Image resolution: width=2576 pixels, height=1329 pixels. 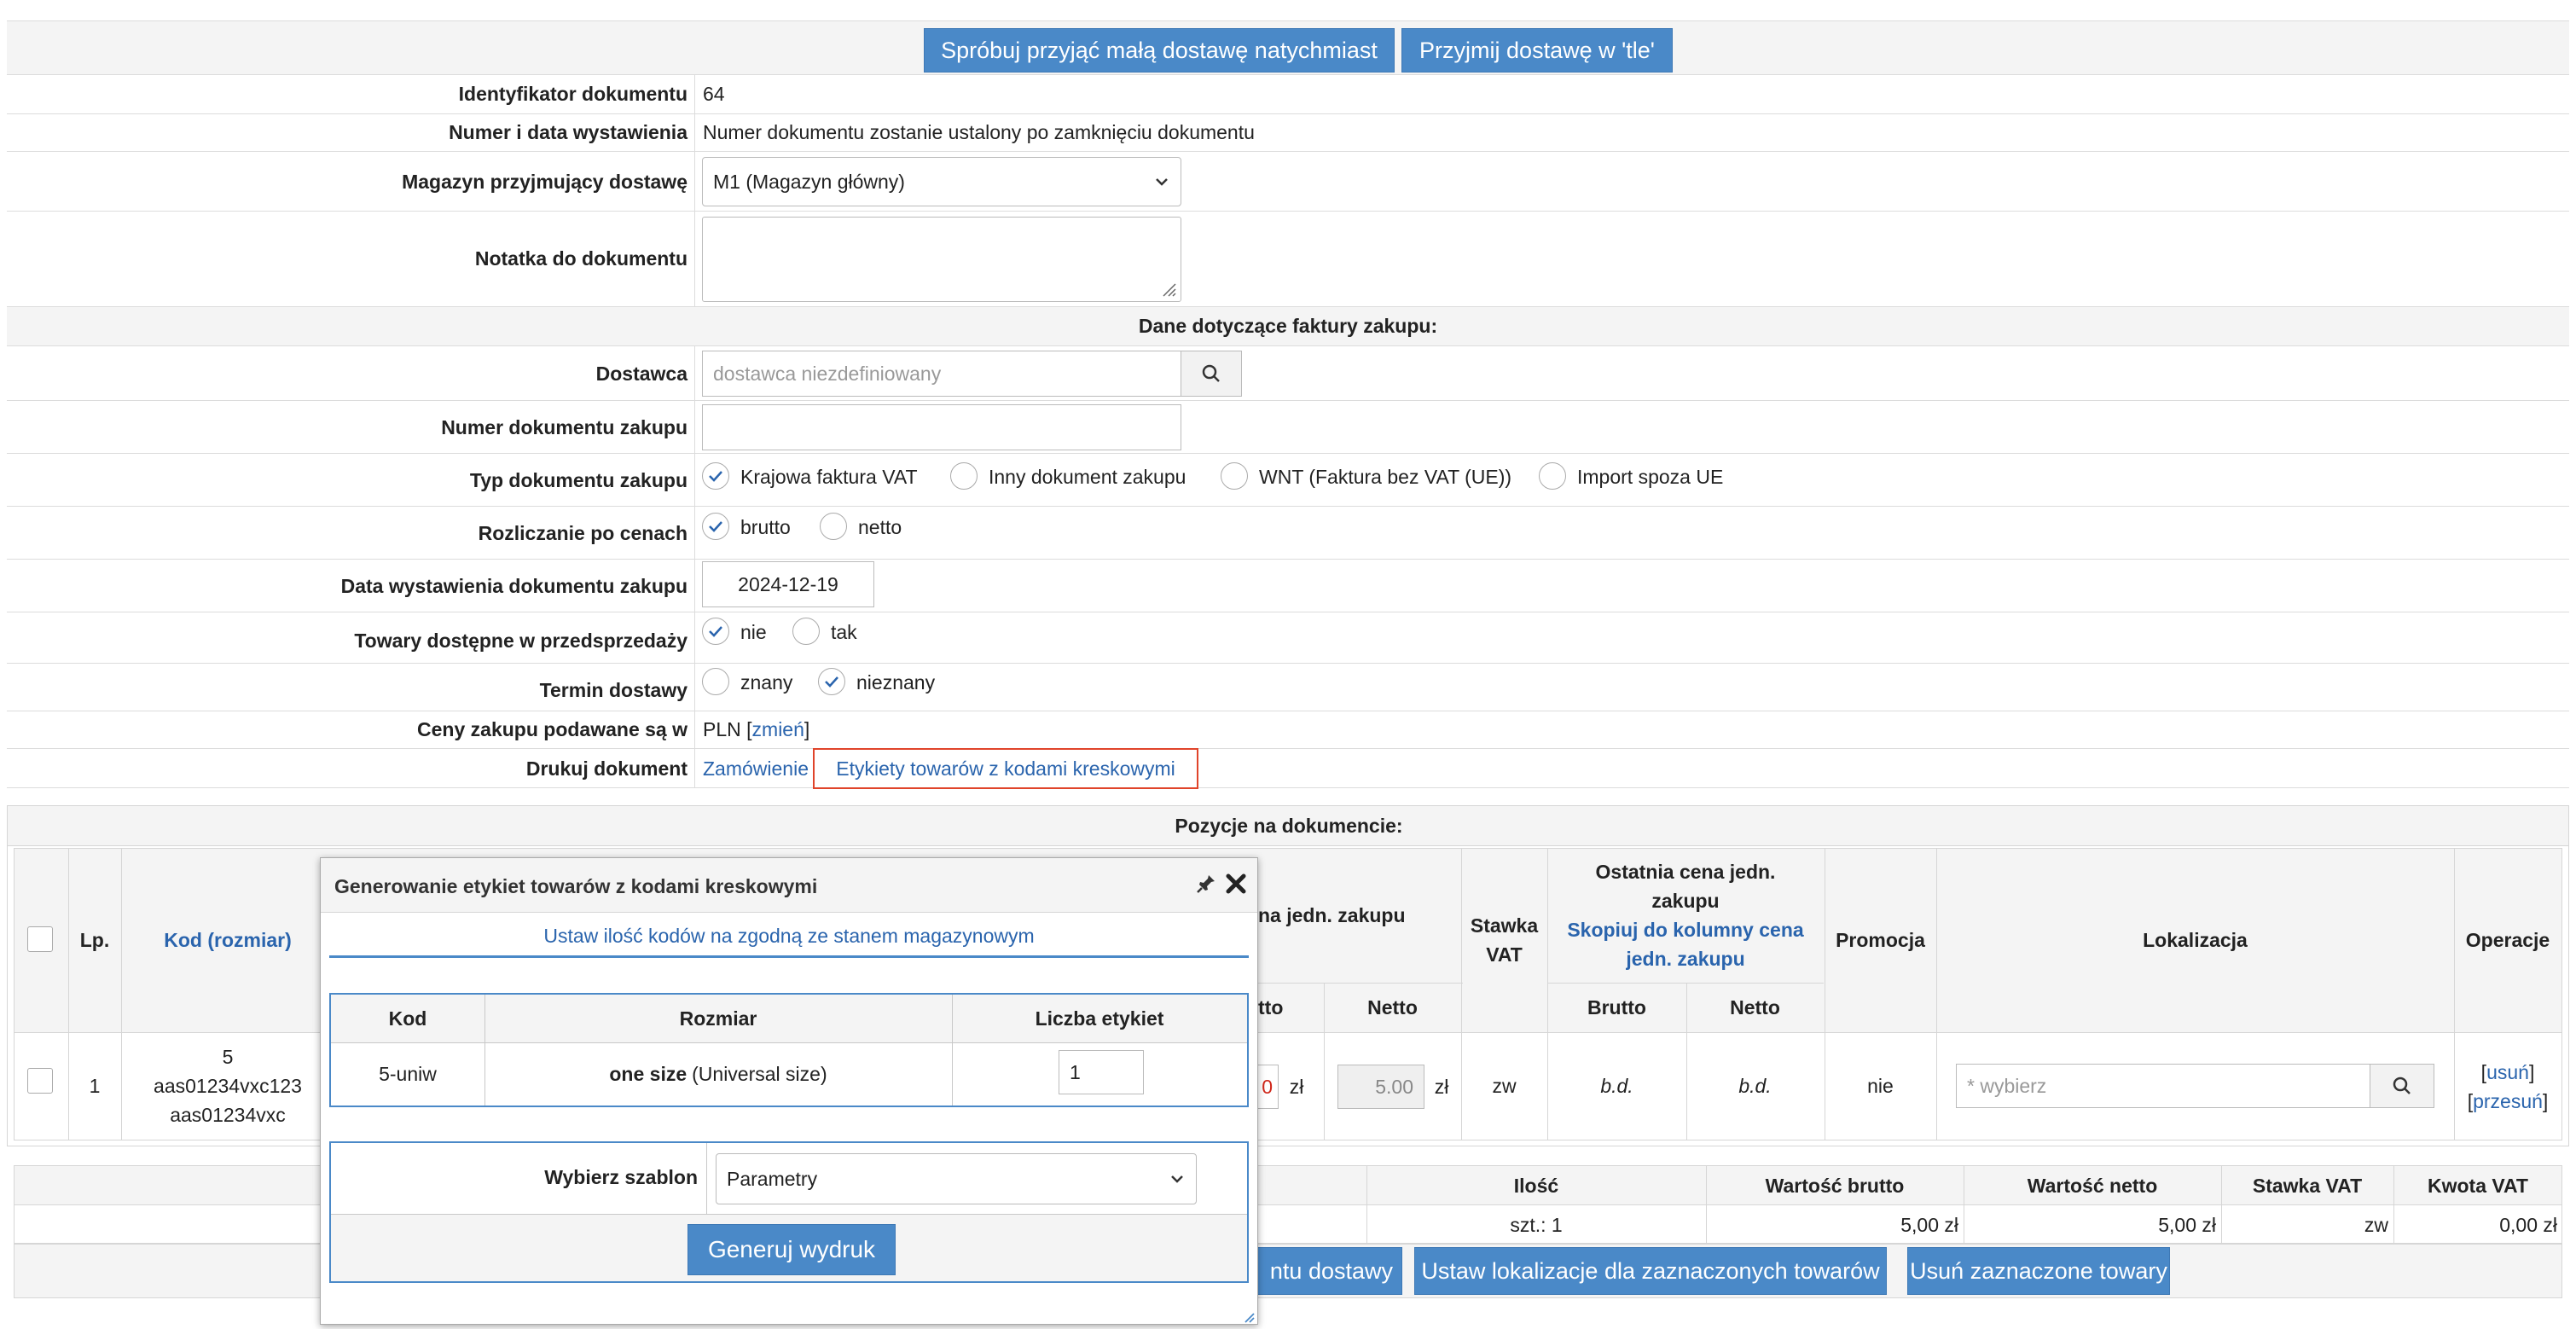 What do you see at coordinates (880, 527) in the screenshot?
I see `radio-netto-label: netto` at bounding box center [880, 527].